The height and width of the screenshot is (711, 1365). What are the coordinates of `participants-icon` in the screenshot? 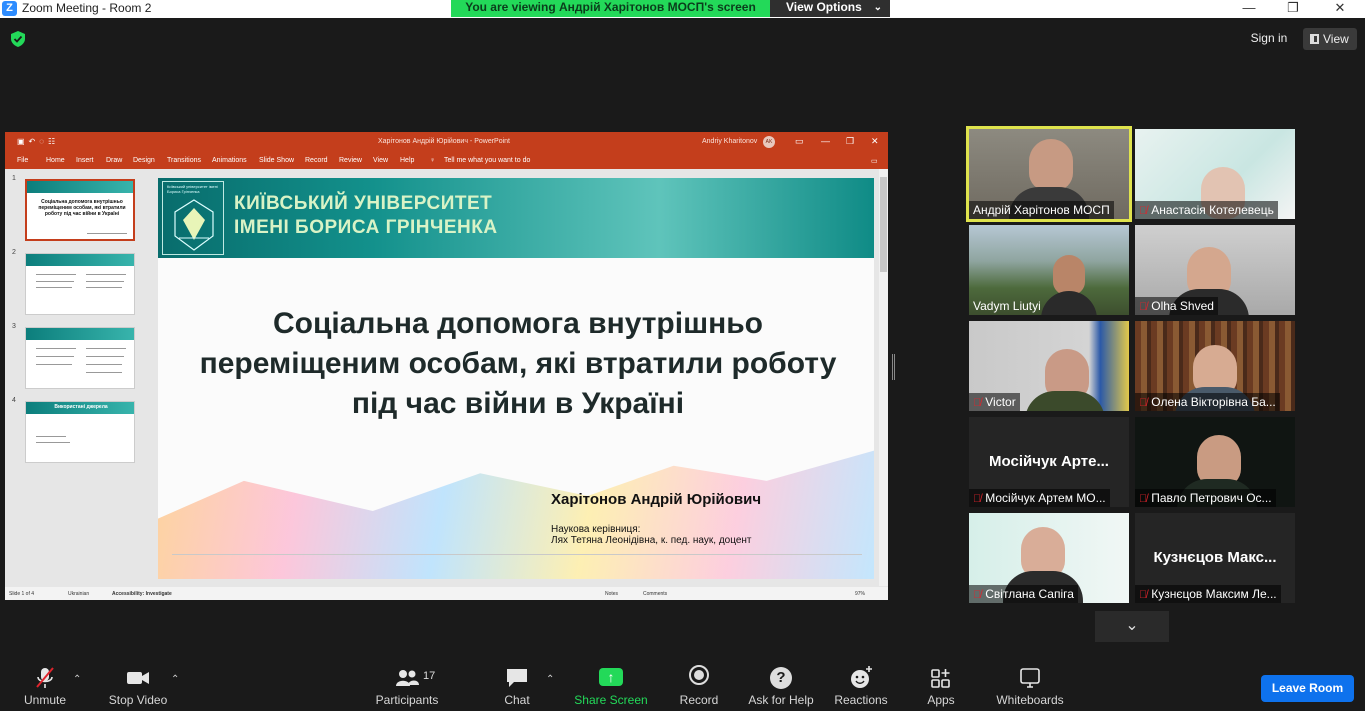 It's located at (407, 678).